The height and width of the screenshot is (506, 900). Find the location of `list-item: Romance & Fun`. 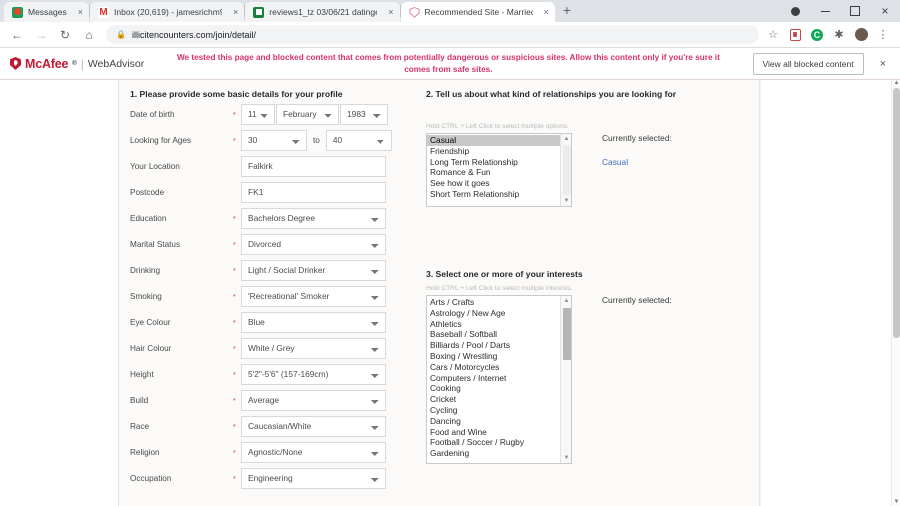

list-item: Romance & Fun is located at coordinates (499, 172).